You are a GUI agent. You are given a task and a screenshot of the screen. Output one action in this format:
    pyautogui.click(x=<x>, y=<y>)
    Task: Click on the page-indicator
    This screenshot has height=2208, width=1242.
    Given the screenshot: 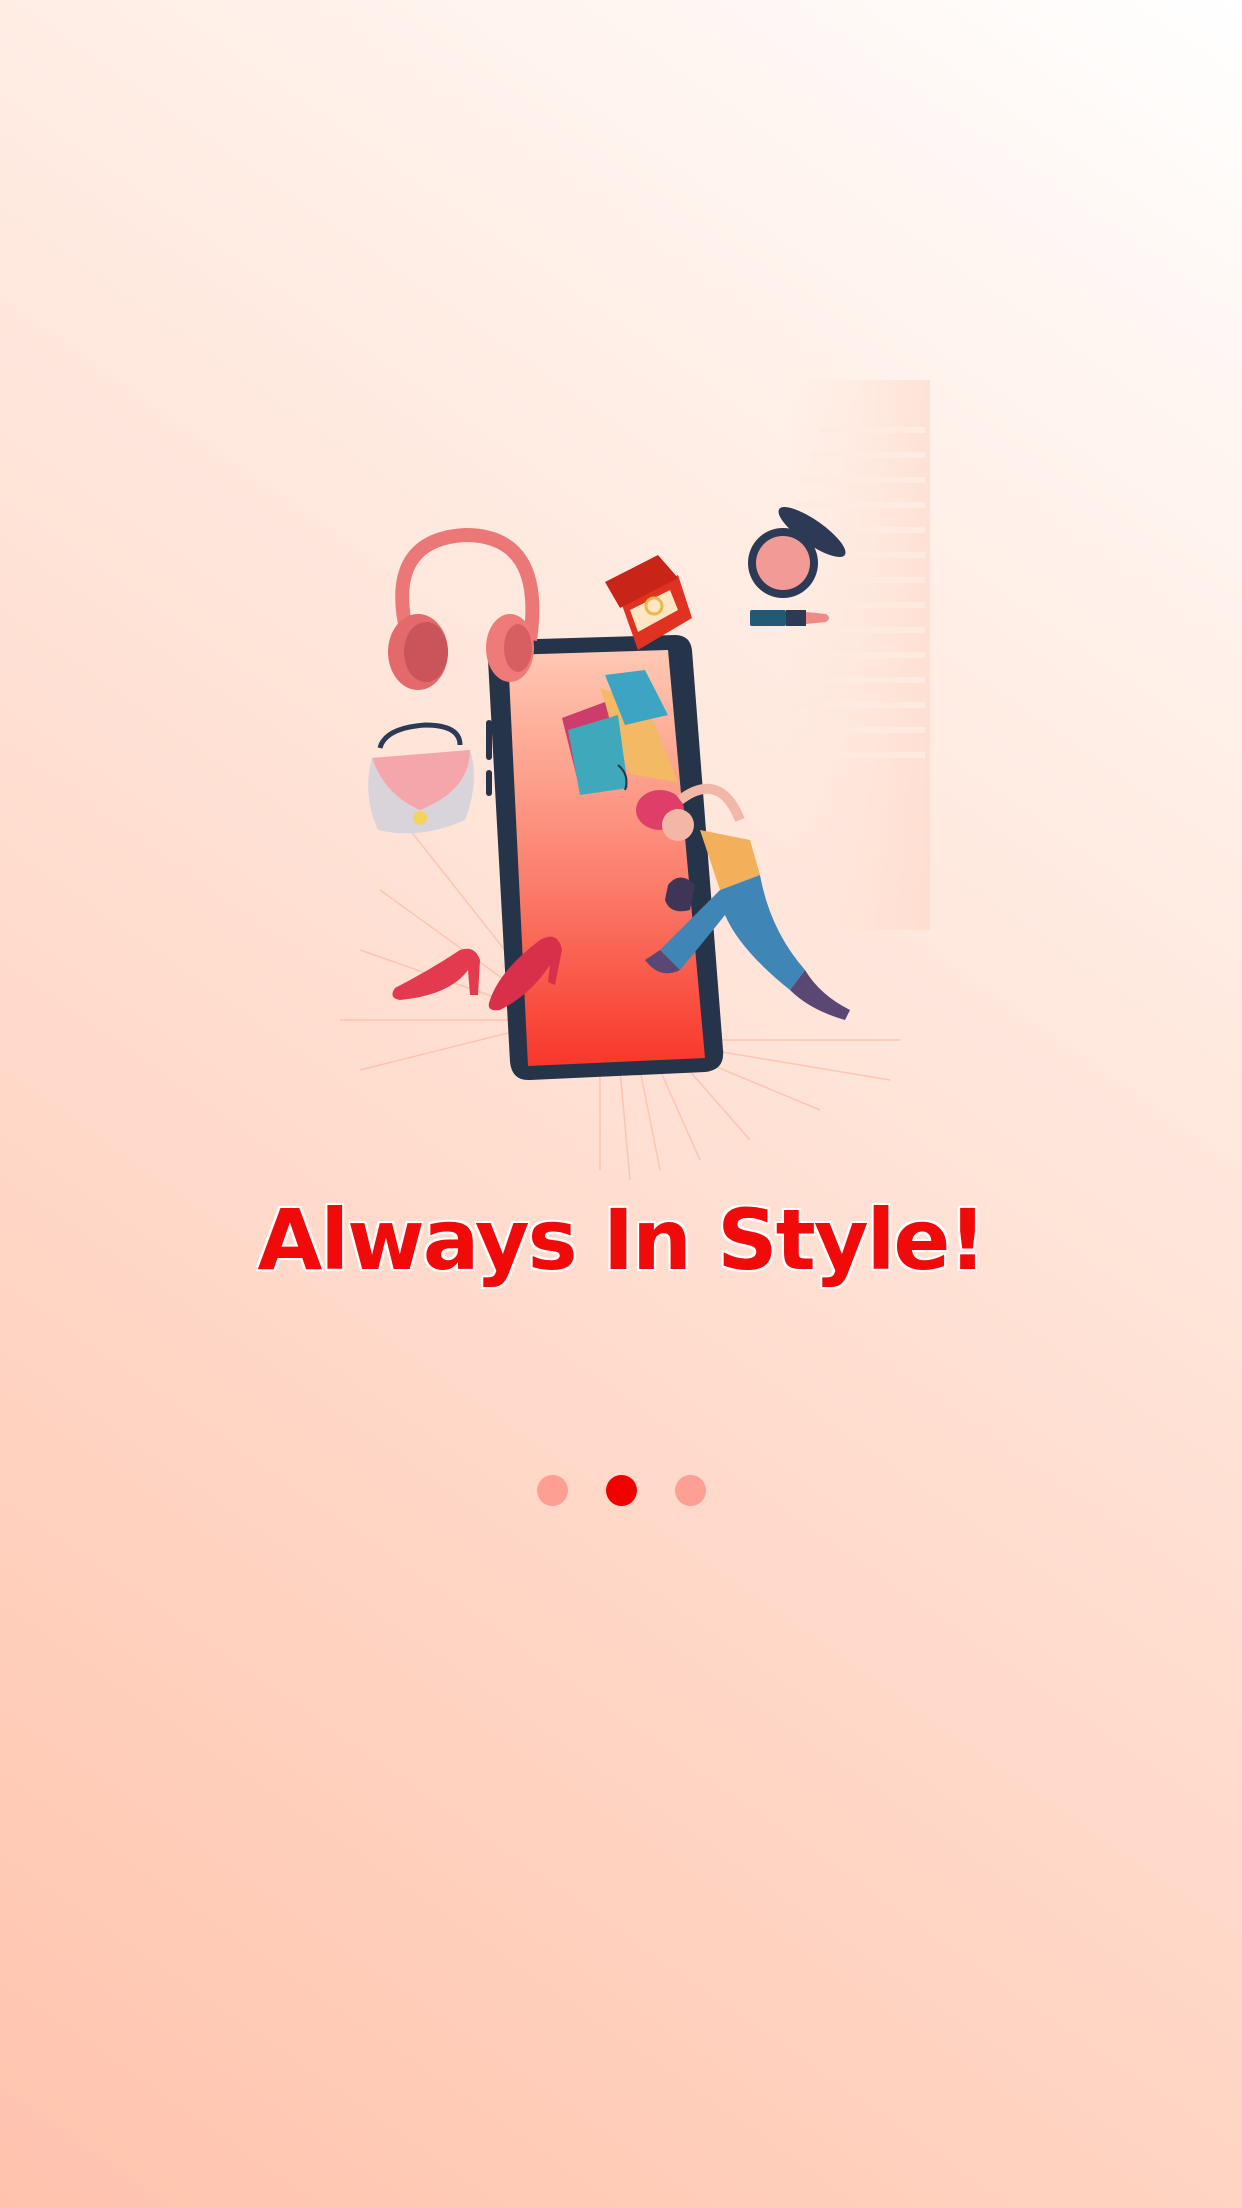 What is the action you would take?
    pyautogui.click(x=621, y=1490)
    